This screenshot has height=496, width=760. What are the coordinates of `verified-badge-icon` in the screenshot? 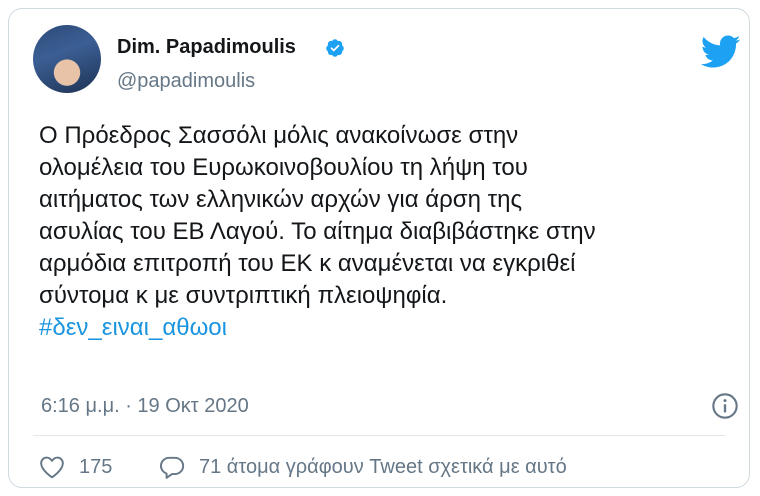 It's located at (335, 48).